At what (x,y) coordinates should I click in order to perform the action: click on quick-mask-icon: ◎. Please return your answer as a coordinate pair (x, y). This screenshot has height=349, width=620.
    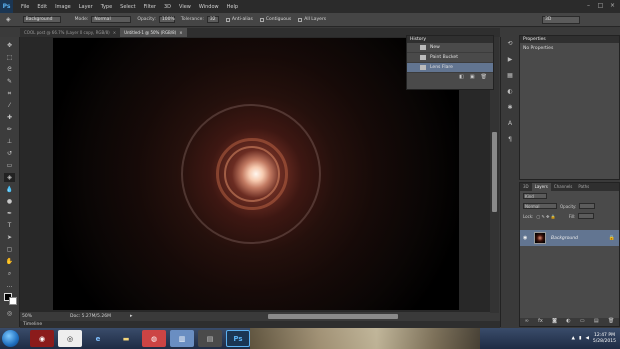
    Looking at the image, I should click on (9, 313).